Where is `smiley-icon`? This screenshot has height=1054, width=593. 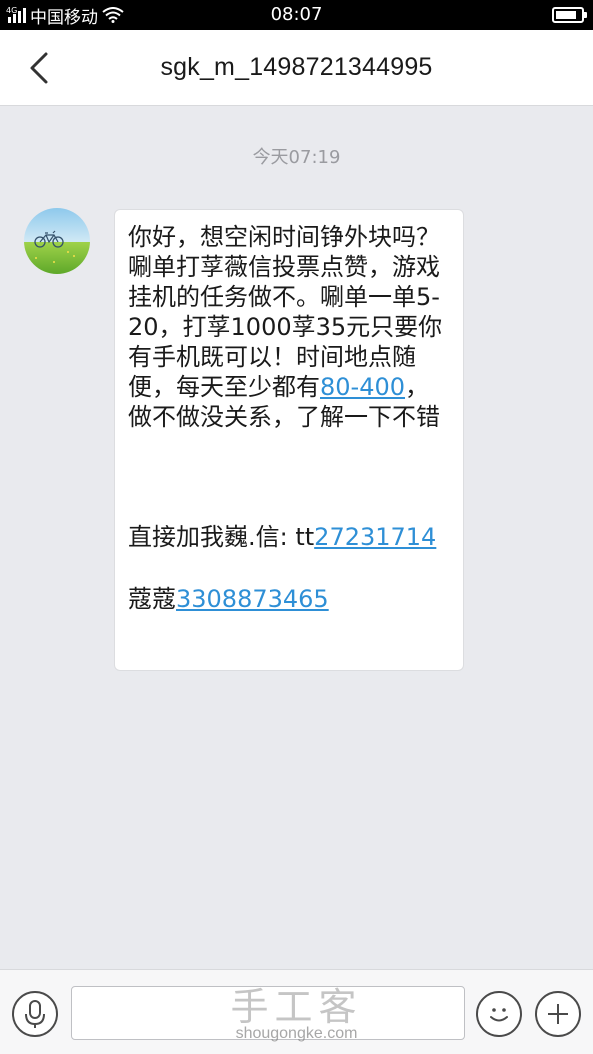
smiley-icon is located at coordinates (499, 1015).